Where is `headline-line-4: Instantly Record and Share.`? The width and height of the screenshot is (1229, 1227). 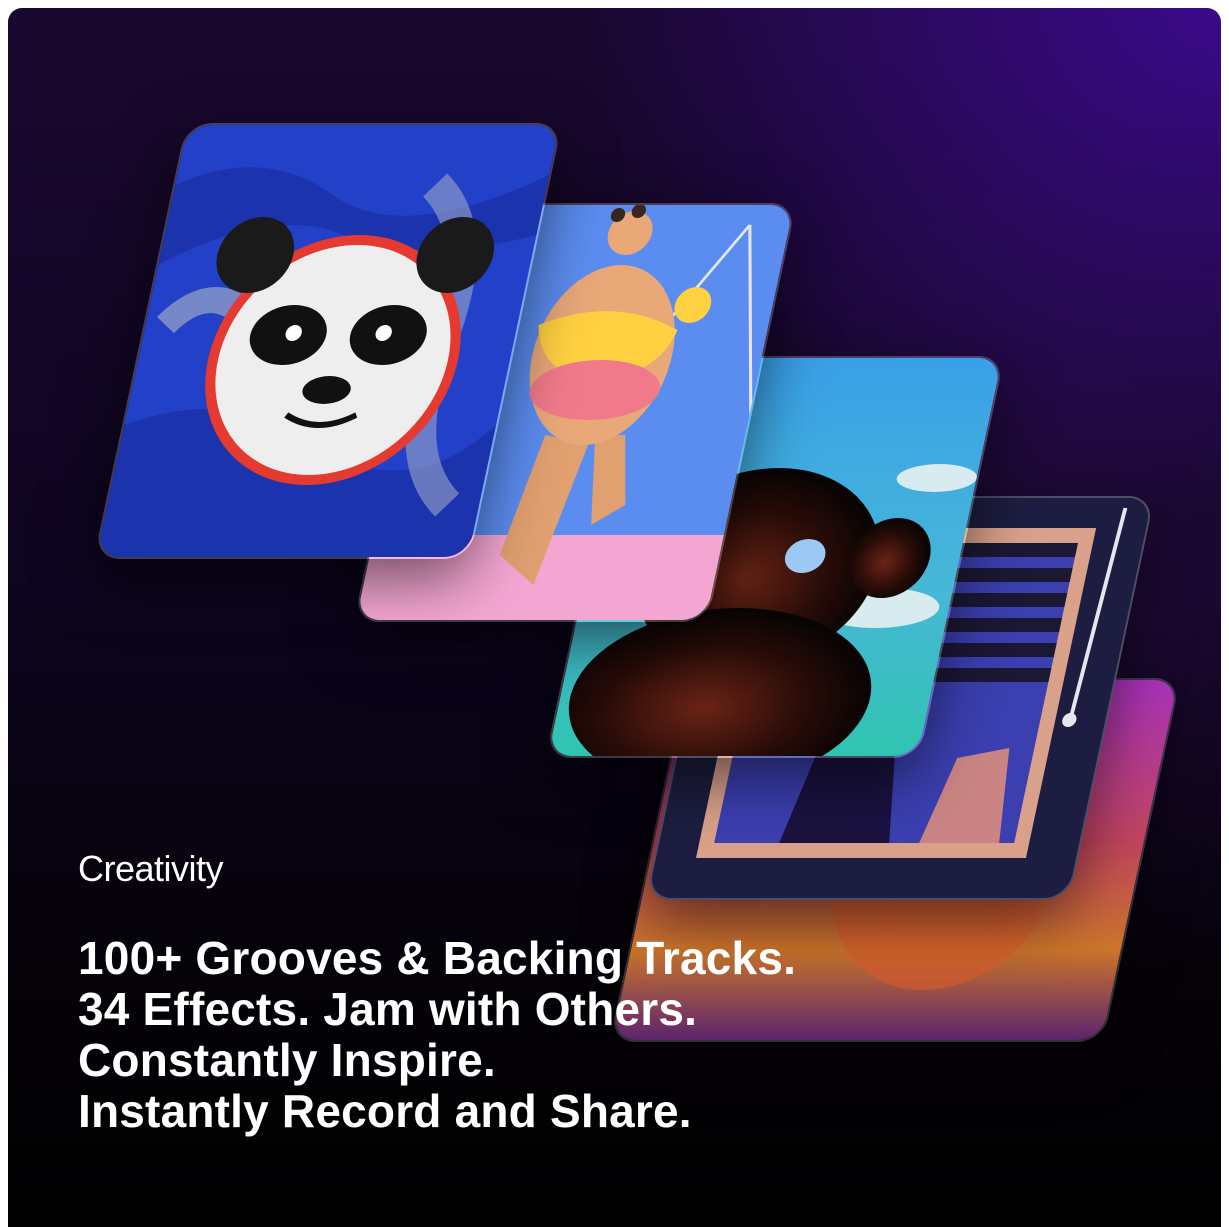 headline-line-4: Instantly Record and Share. is located at coordinates (385, 1111).